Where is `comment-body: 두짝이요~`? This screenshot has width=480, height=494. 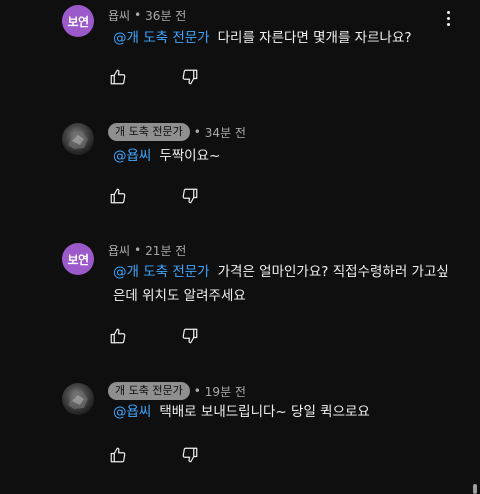 comment-body: 두짝이요~ is located at coordinates (190, 156).